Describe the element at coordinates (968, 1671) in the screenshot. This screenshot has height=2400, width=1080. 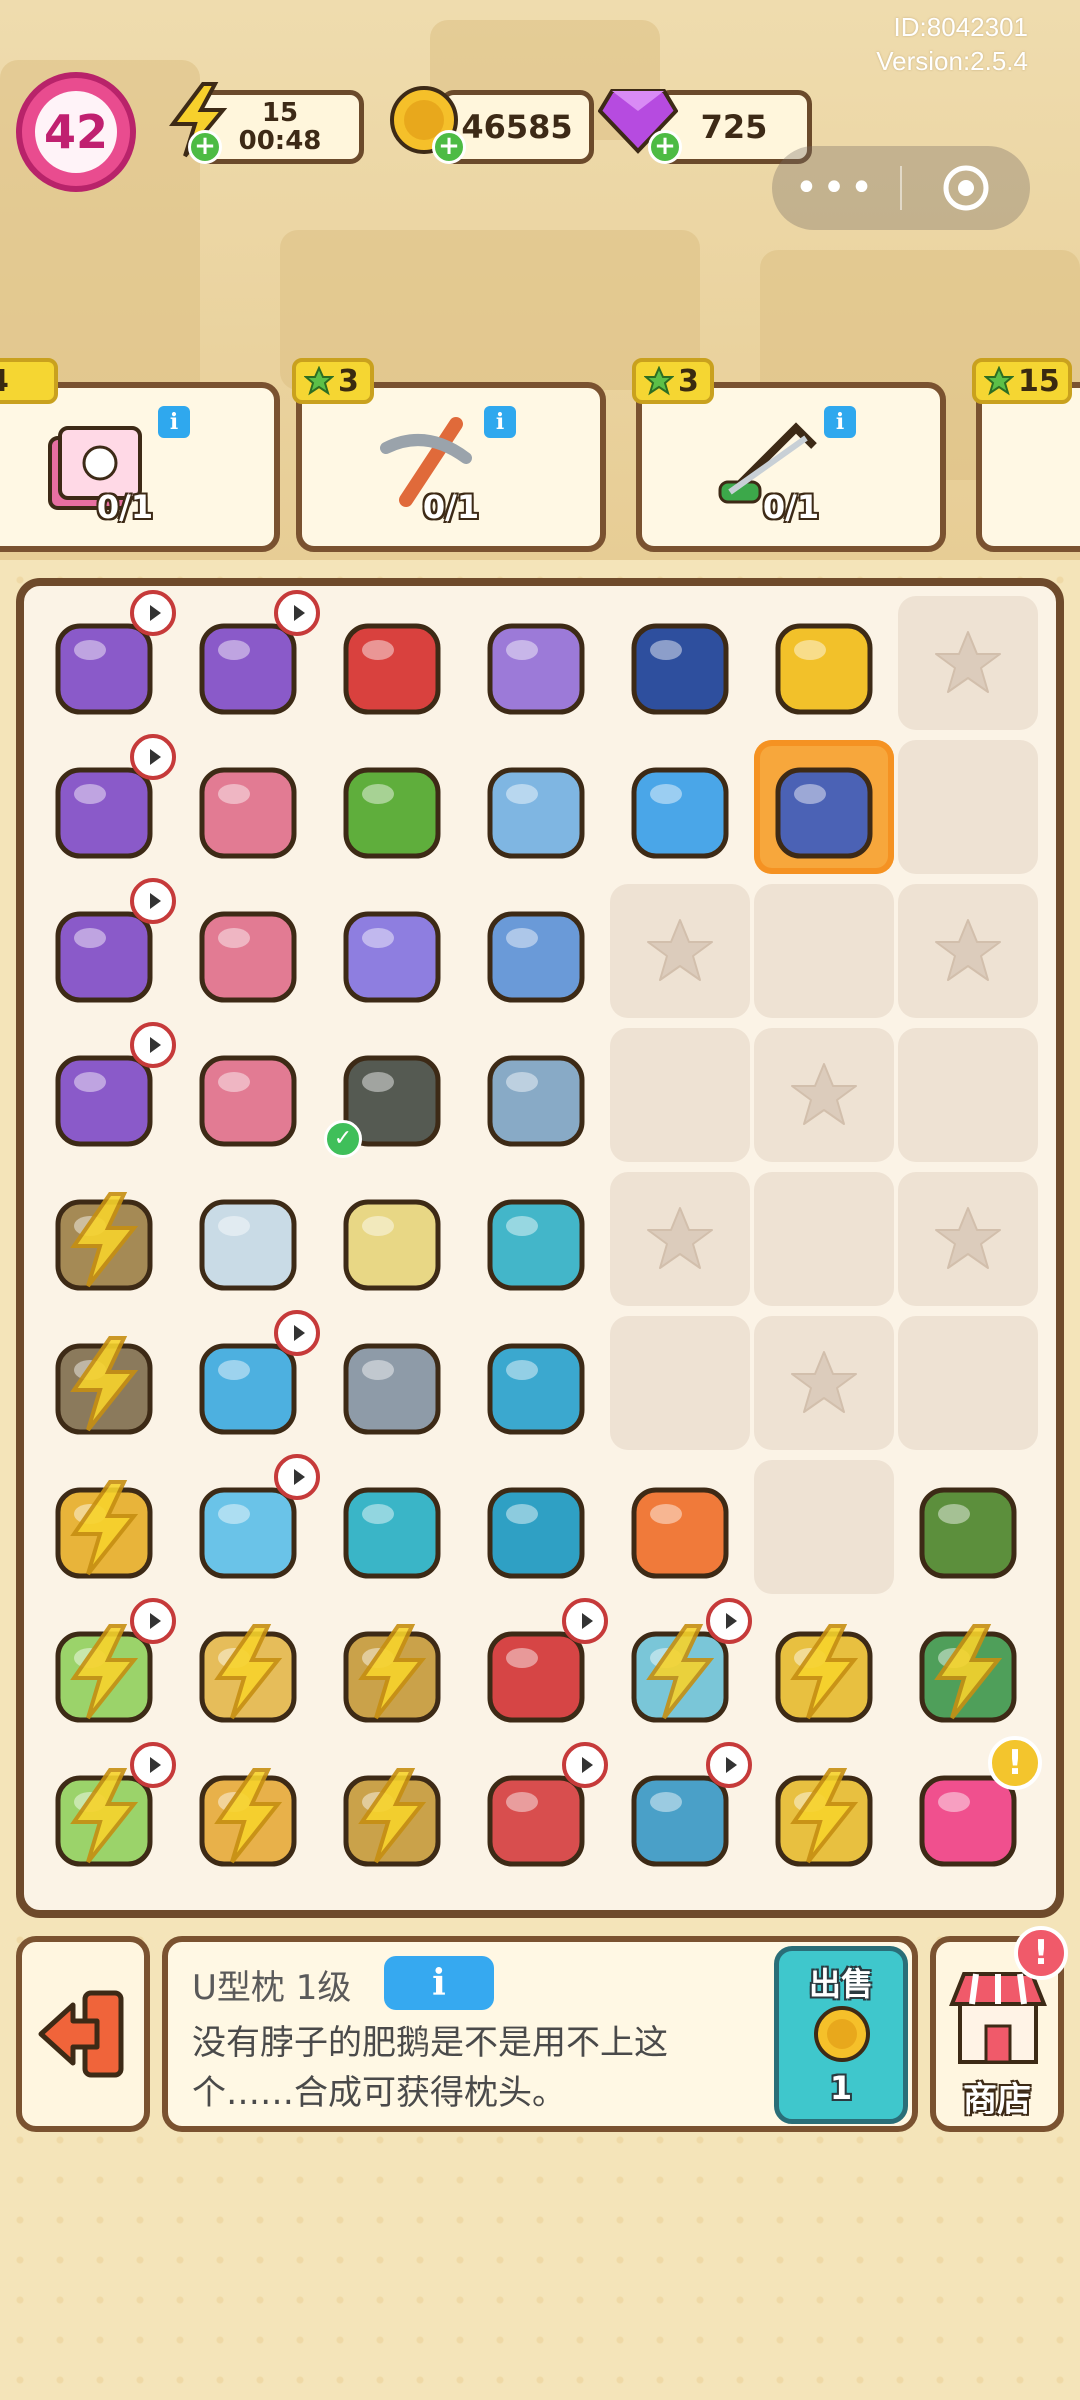
I see `board-item-toolbox` at that location.